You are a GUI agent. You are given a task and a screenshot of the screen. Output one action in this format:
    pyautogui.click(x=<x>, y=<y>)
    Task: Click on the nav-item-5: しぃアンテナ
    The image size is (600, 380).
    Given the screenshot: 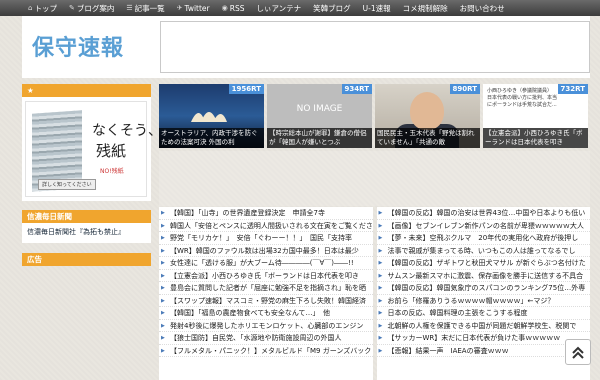 What is the action you would take?
    pyautogui.click(x=278, y=8)
    